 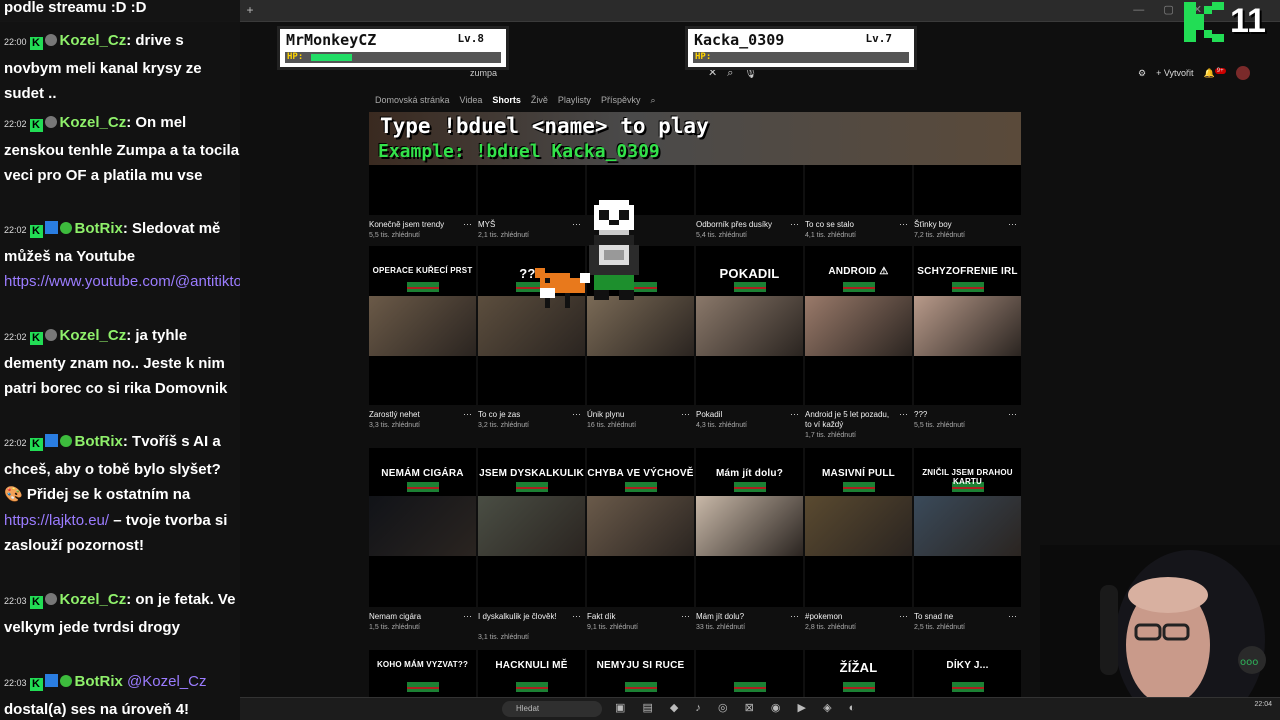 What do you see at coordinates (851, 420) in the screenshot?
I see `short-title: Android je 5 let pozadu, to ví každý` at bounding box center [851, 420].